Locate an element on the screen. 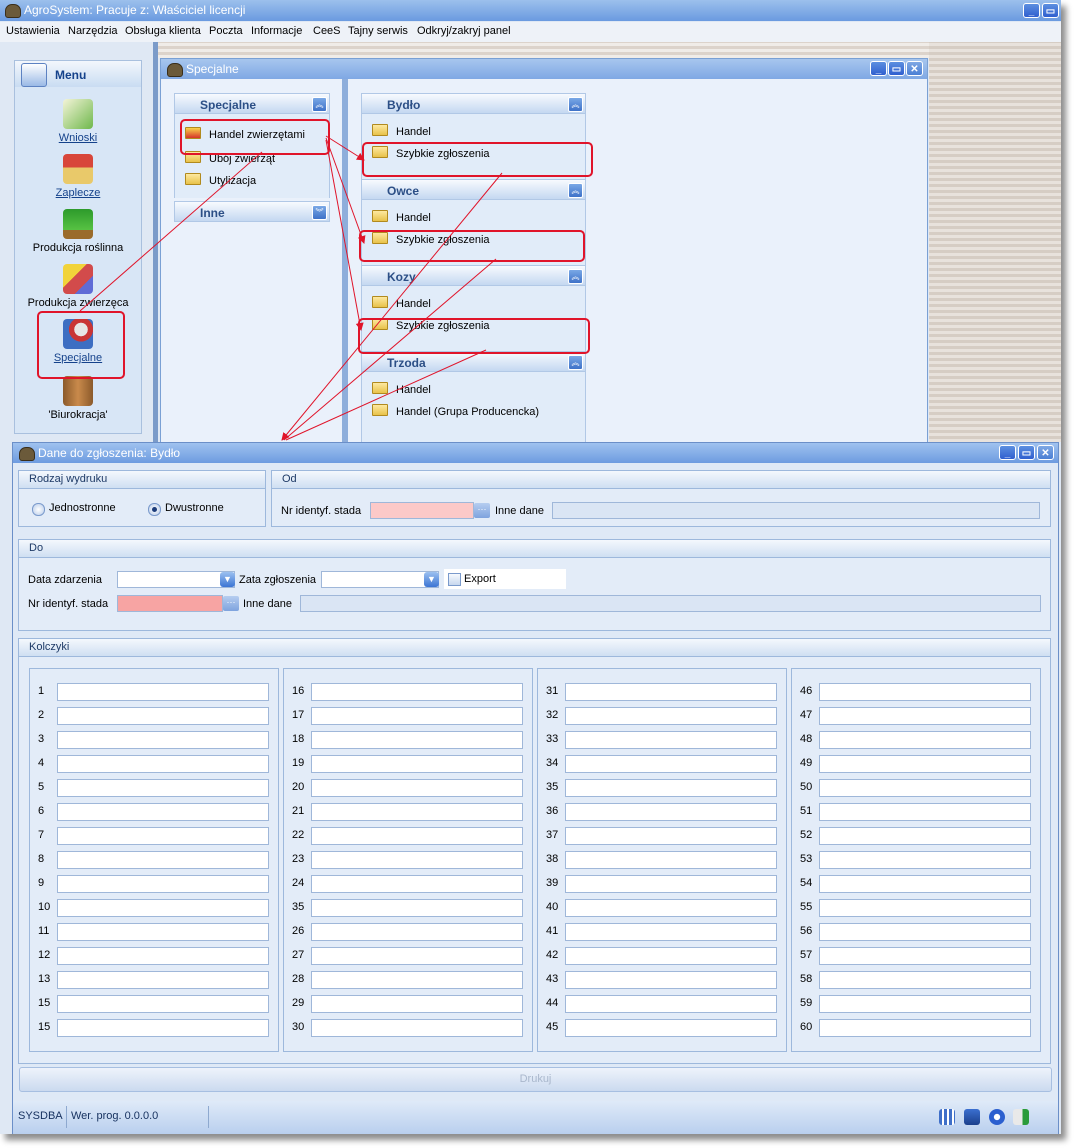 The image size is (1075, 1148). do-nr-stada-input is located at coordinates (170, 603).